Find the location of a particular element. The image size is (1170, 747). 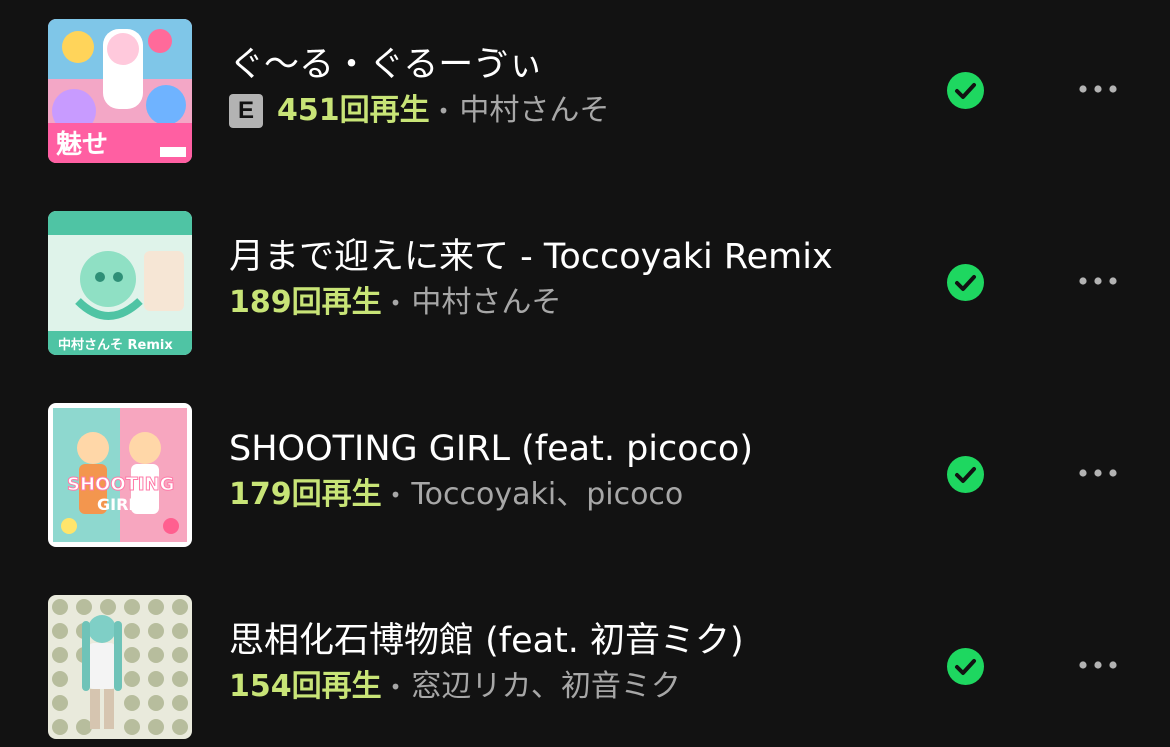

play-count: 154回再生 is located at coordinates (305, 686).